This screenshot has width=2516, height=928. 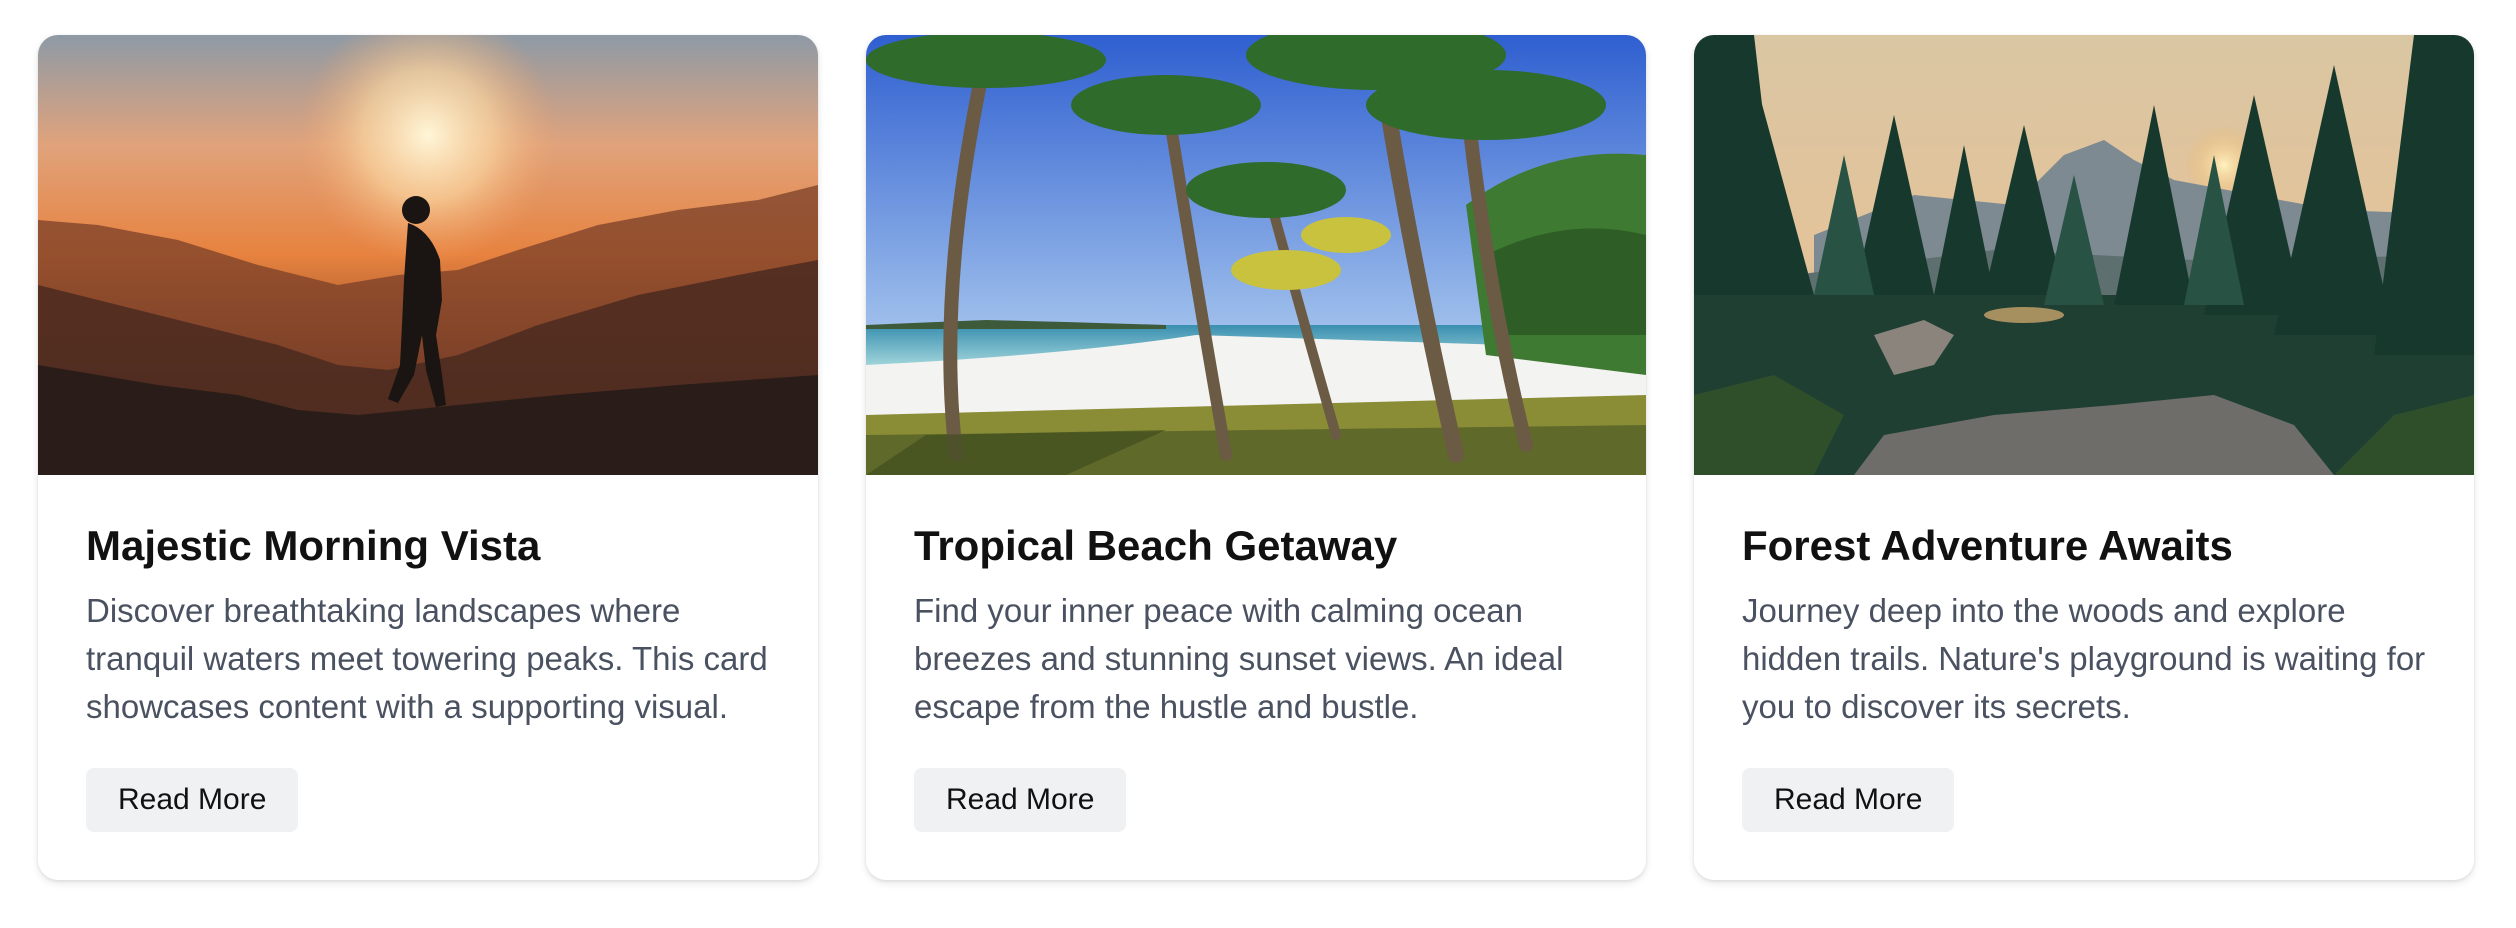 What do you see at coordinates (428, 255) in the screenshot?
I see `card-image-sunrise-hiker` at bounding box center [428, 255].